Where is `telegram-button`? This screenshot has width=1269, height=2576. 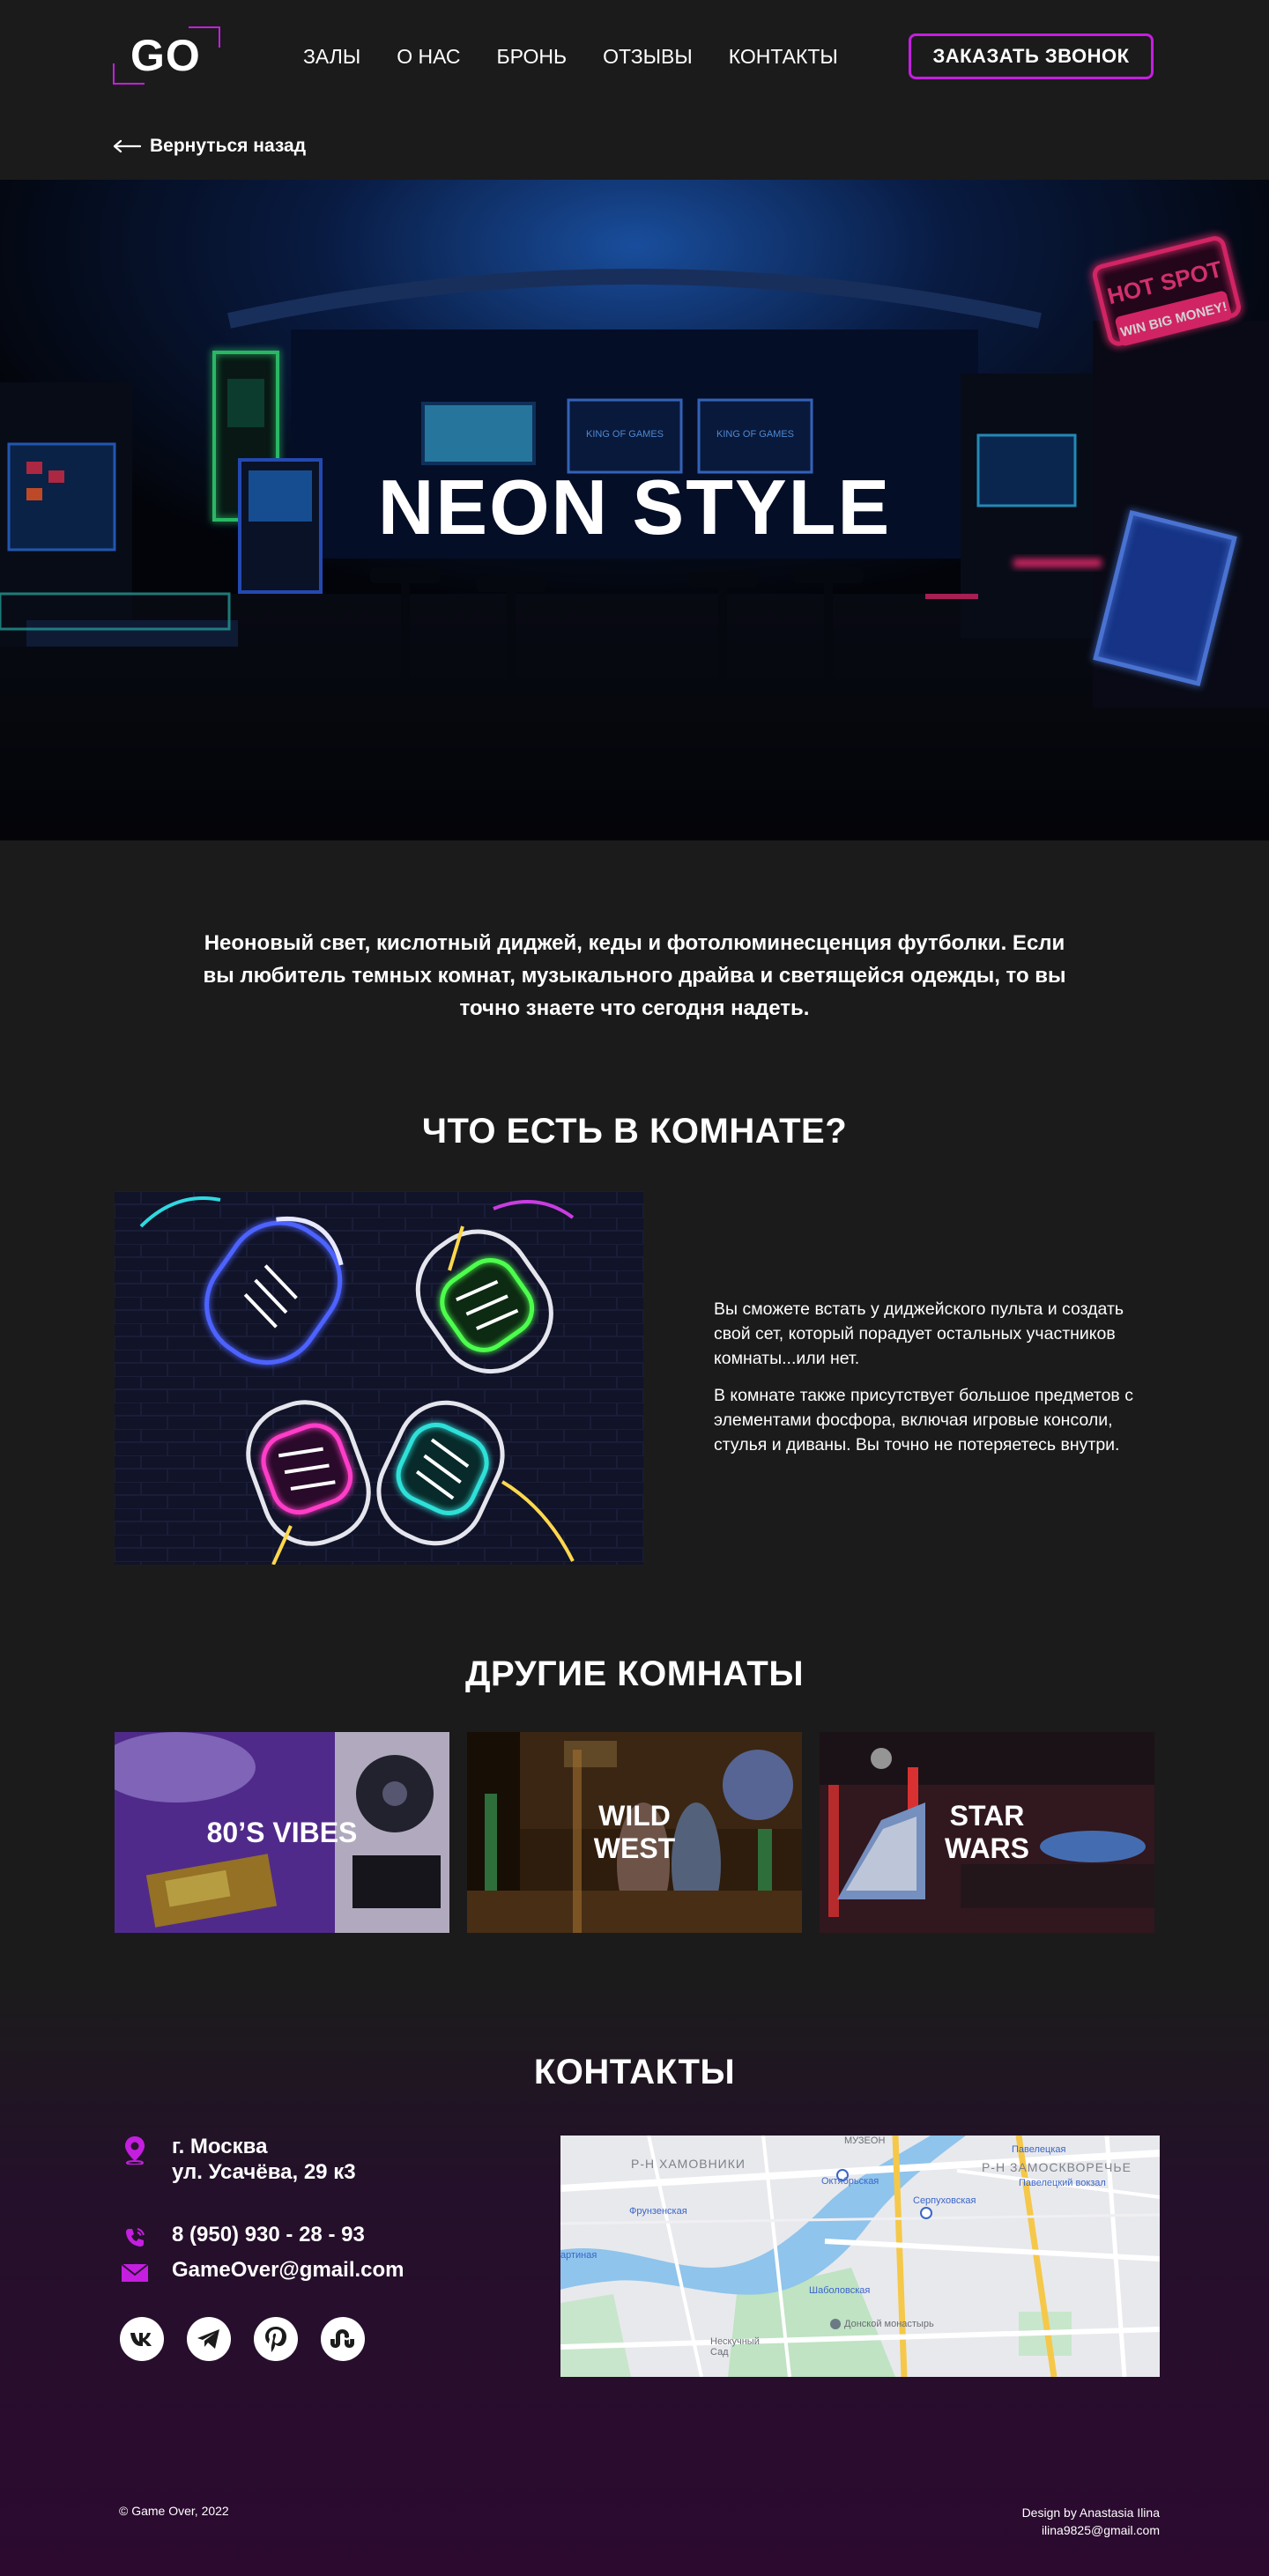 telegram-button is located at coordinates (209, 2339).